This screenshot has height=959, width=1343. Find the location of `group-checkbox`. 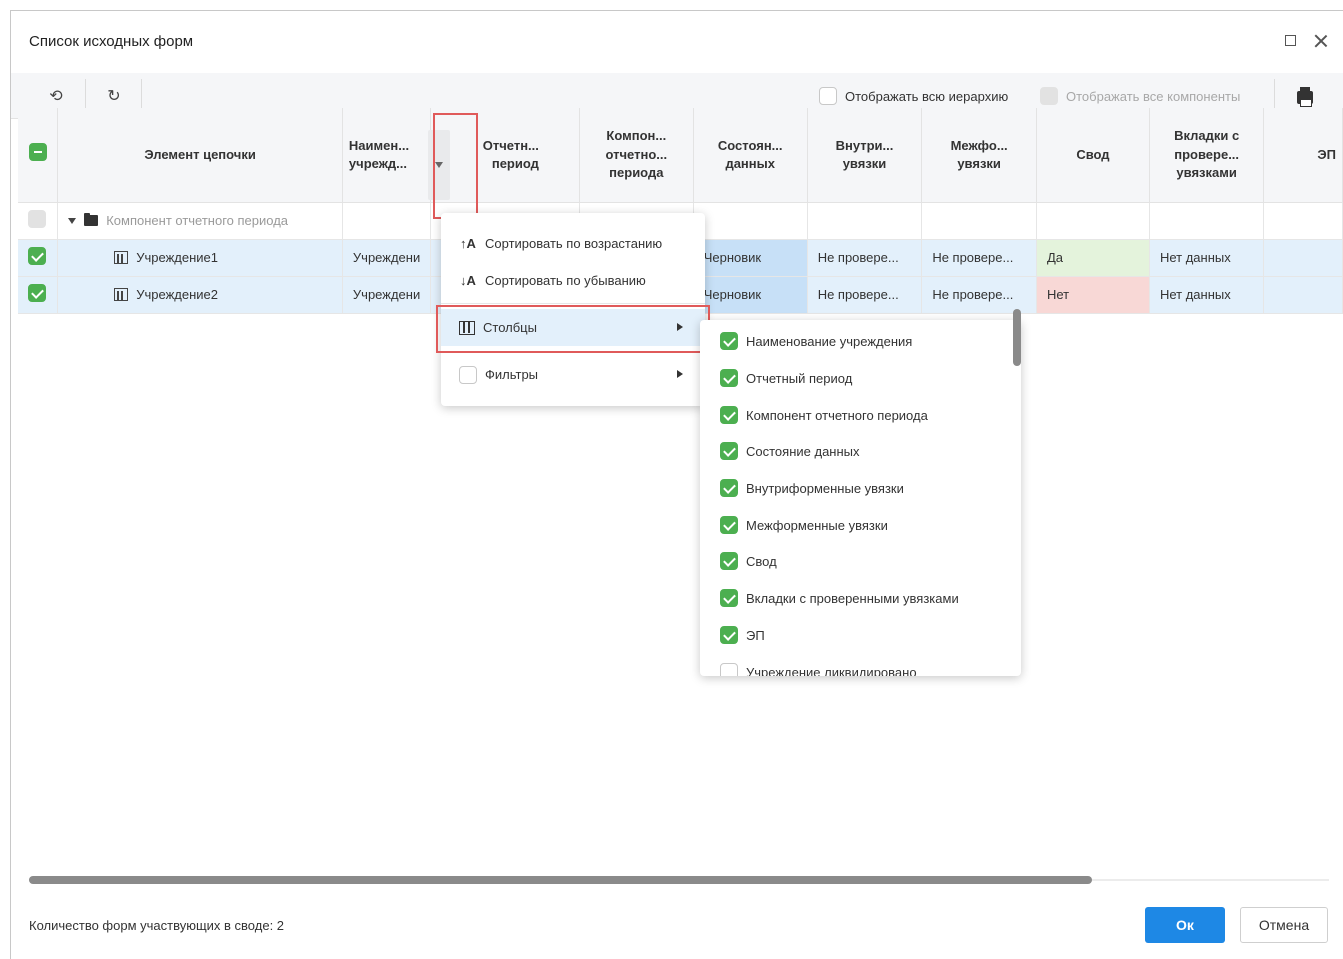

group-checkbox is located at coordinates (37, 219).